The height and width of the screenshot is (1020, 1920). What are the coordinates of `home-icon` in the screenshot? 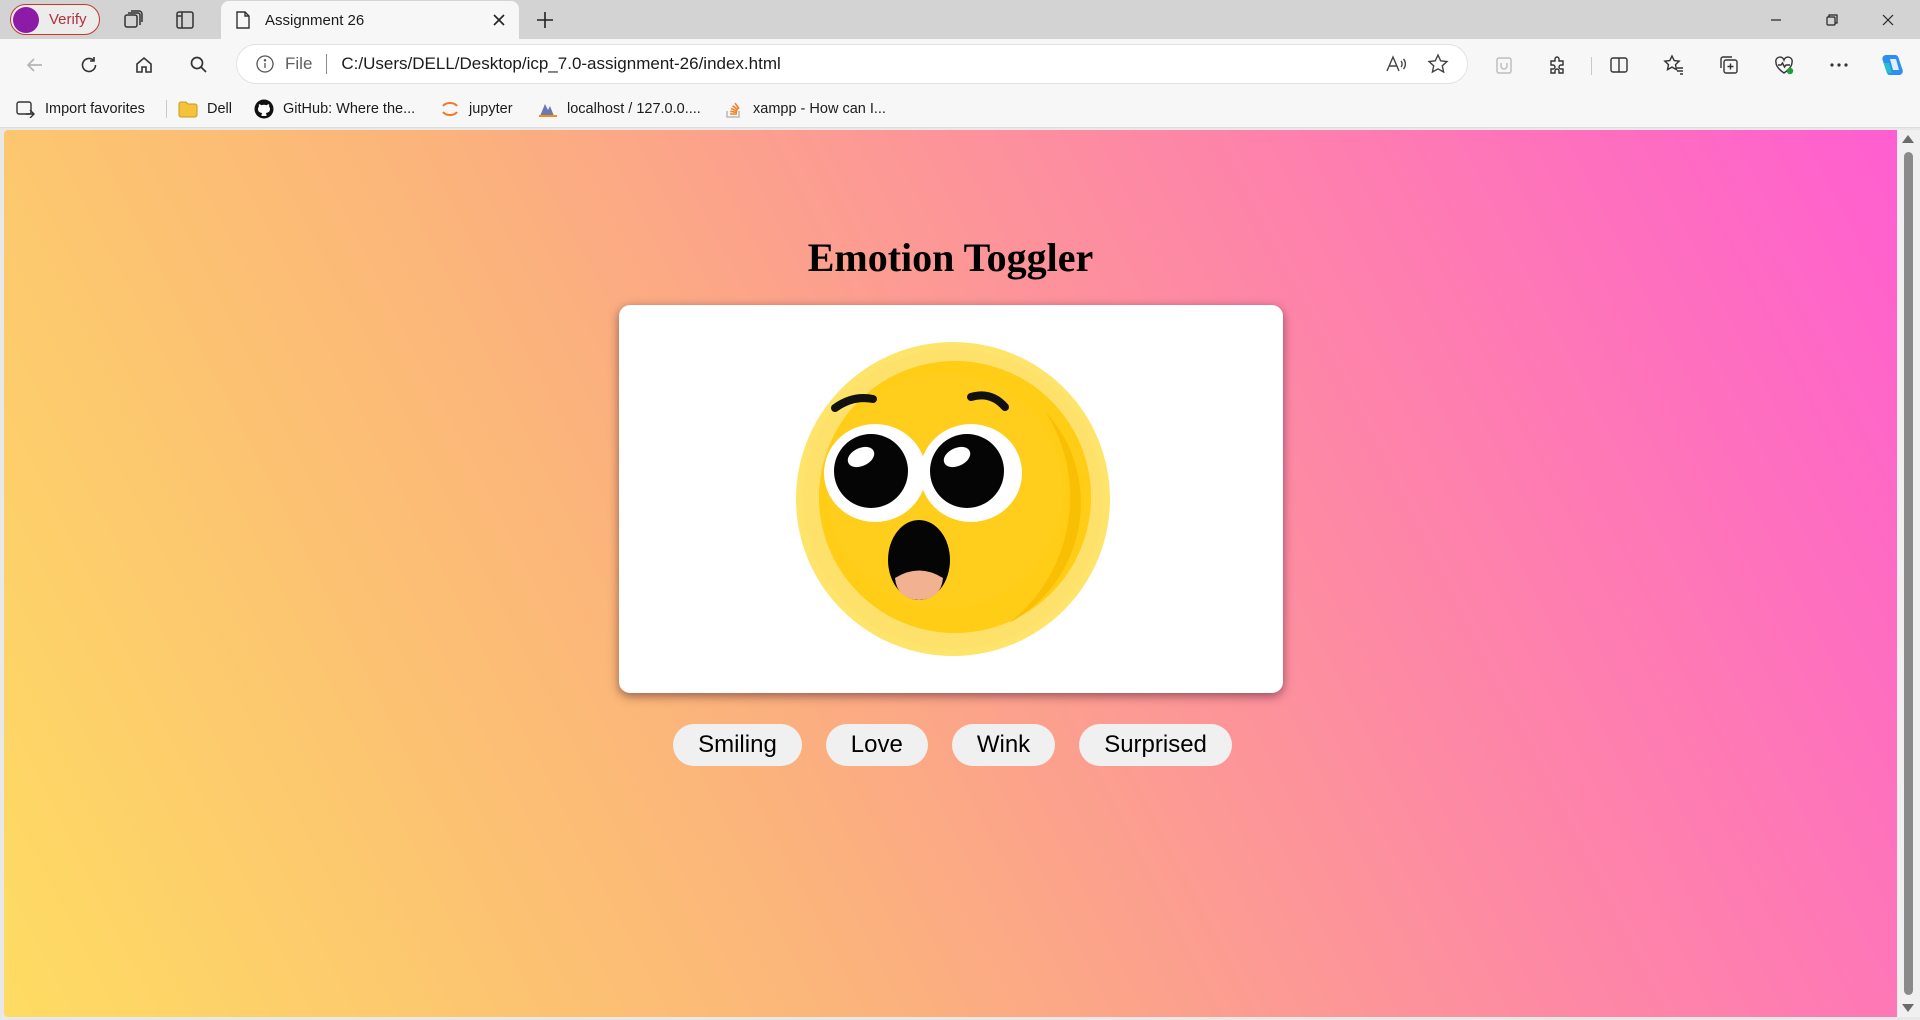 It's located at (144, 65).